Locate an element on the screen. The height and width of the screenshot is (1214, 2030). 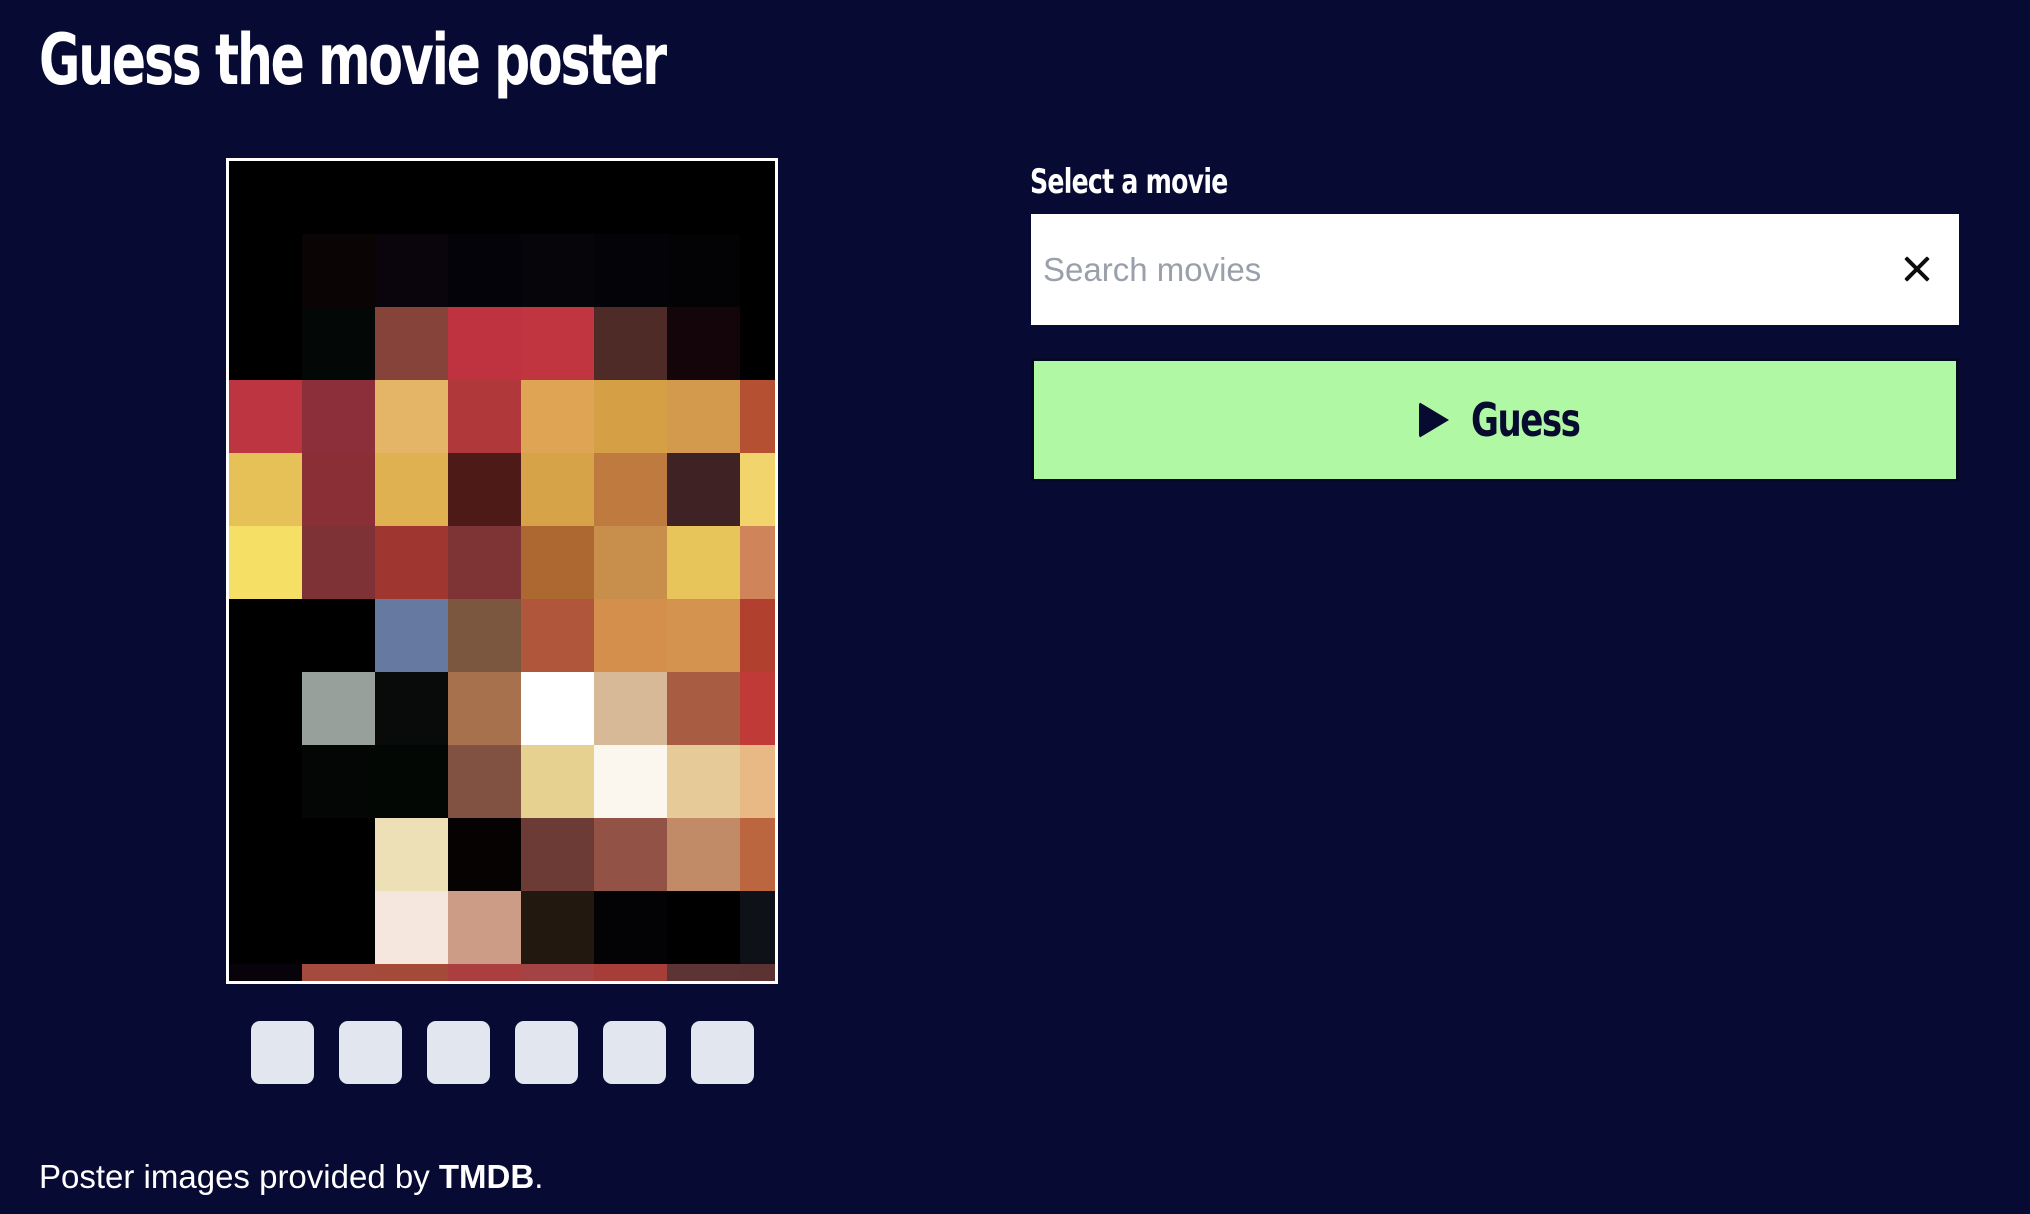
play-icon is located at coordinates (1434, 420).